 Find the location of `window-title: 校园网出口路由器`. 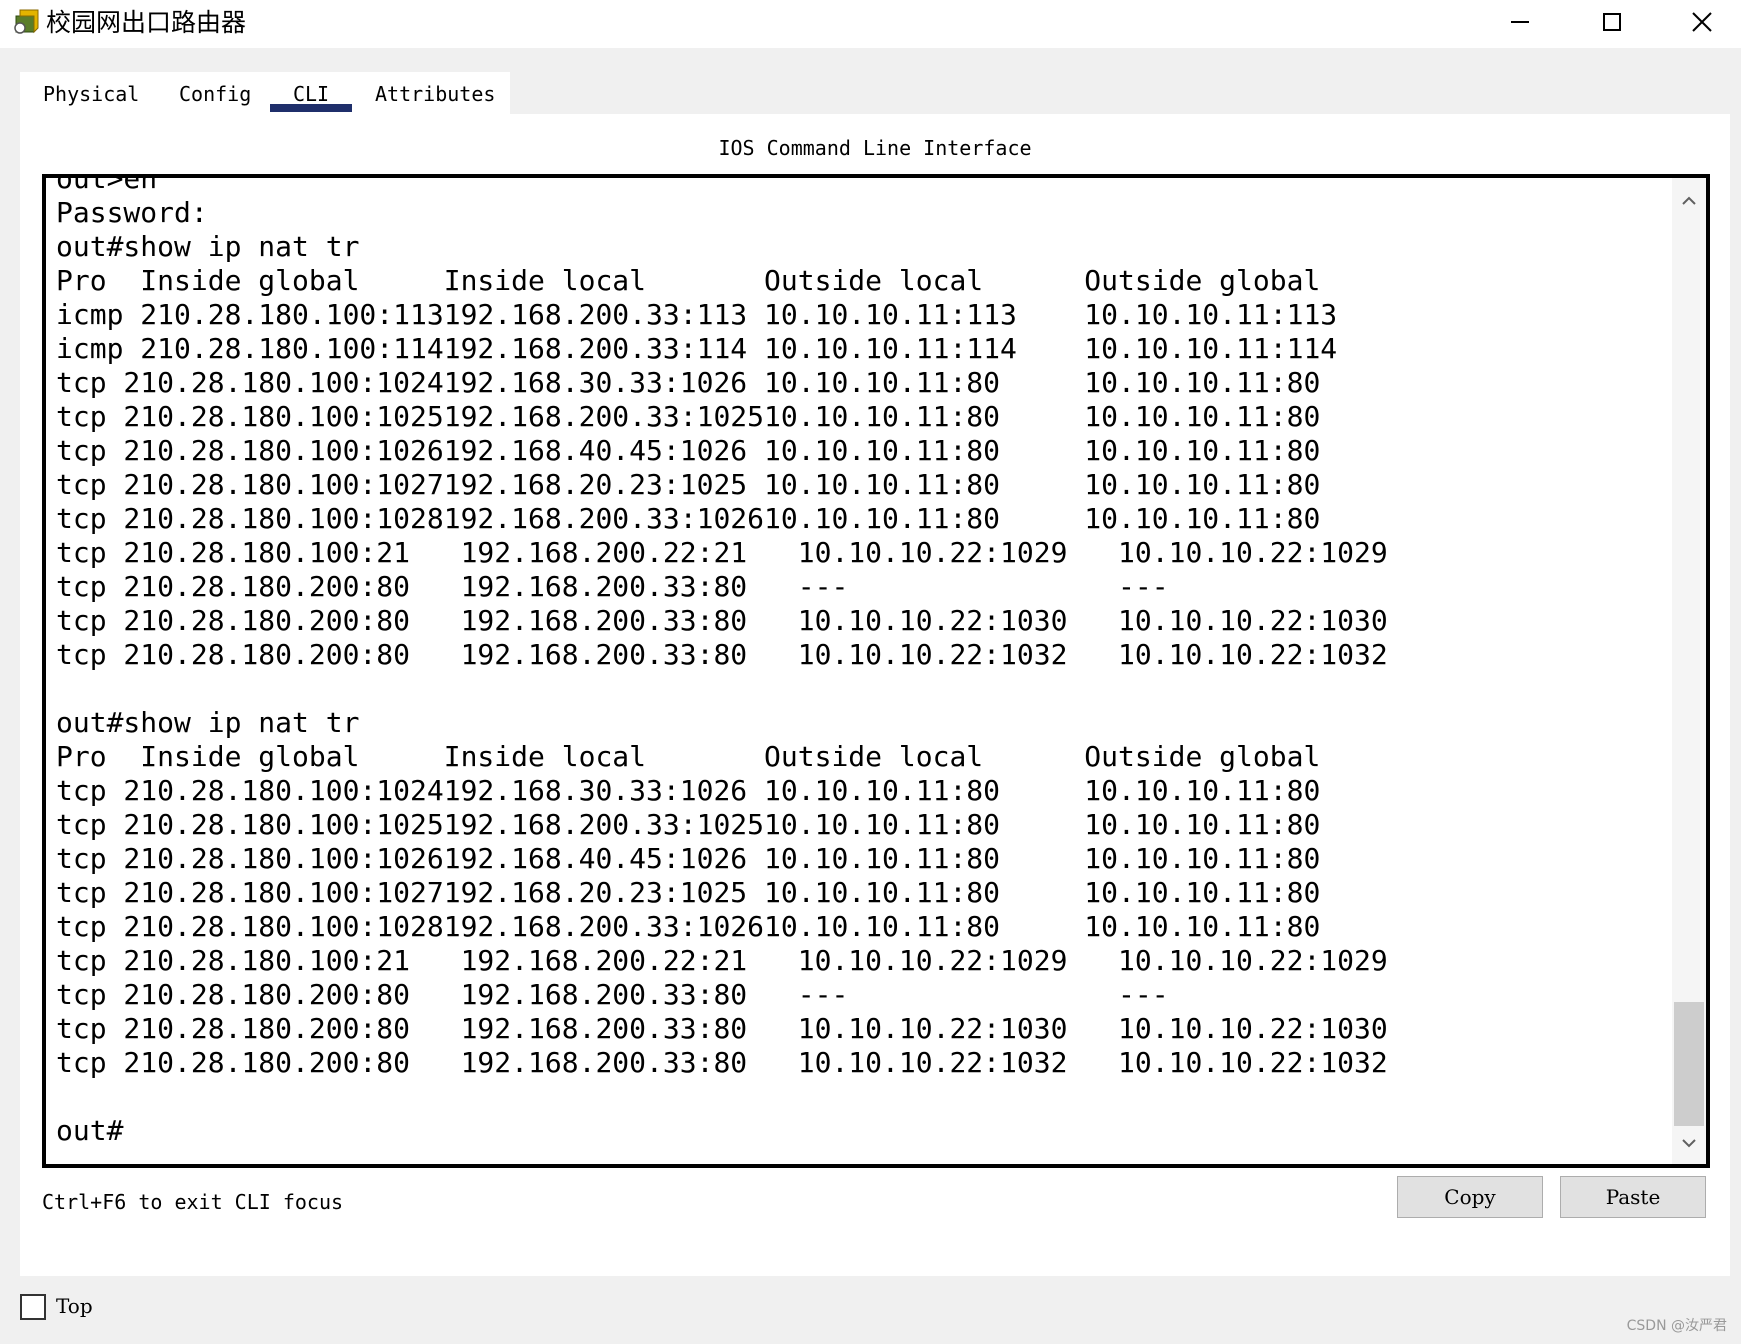

window-title: 校园网出口路由器 is located at coordinates (146, 22).